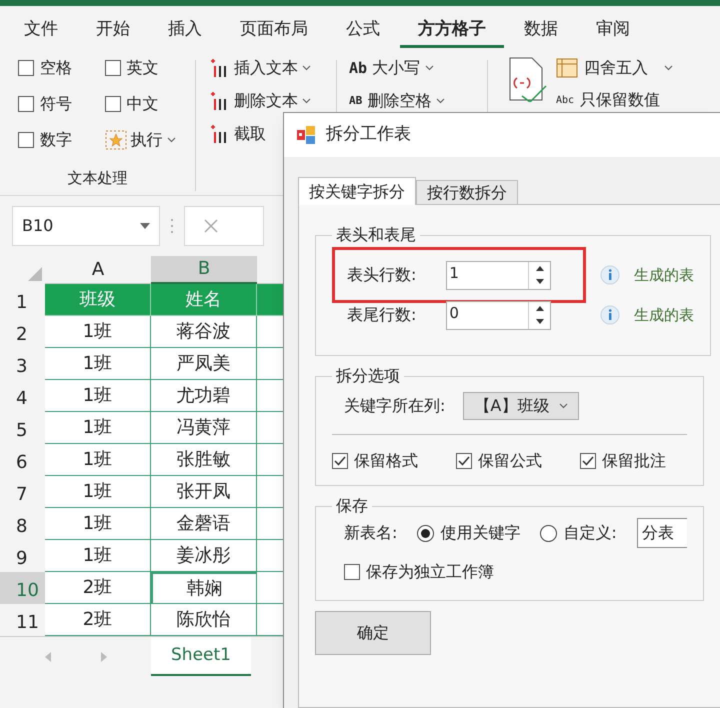  What do you see at coordinates (56, 68) in the screenshot?
I see `checkbox-label: 空格` at bounding box center [56, 68].